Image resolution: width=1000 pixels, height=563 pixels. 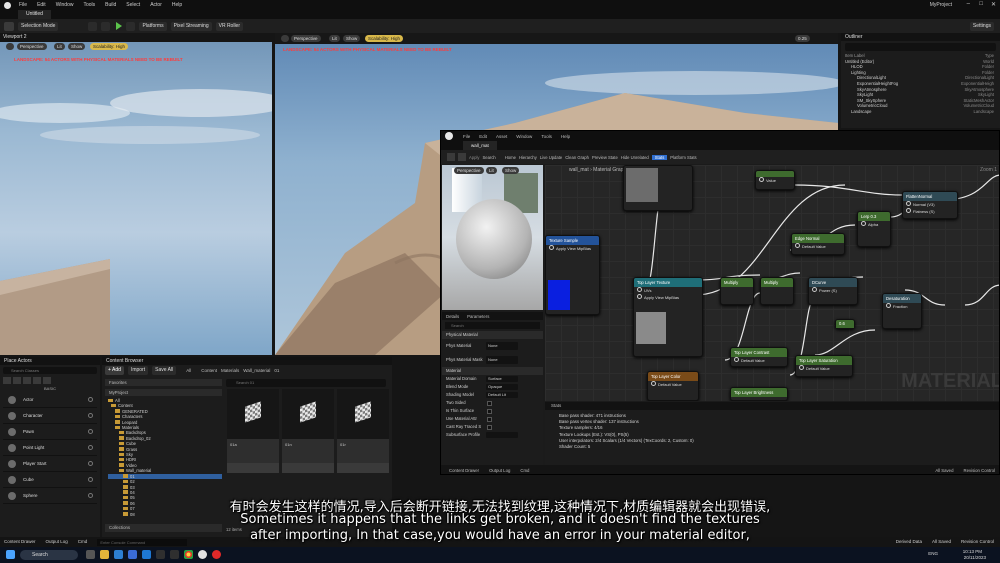 What do you see at coordinates (41, 5) in the screenshot?
I see `menu-edit: Edit` at bounding box center [41, 5].